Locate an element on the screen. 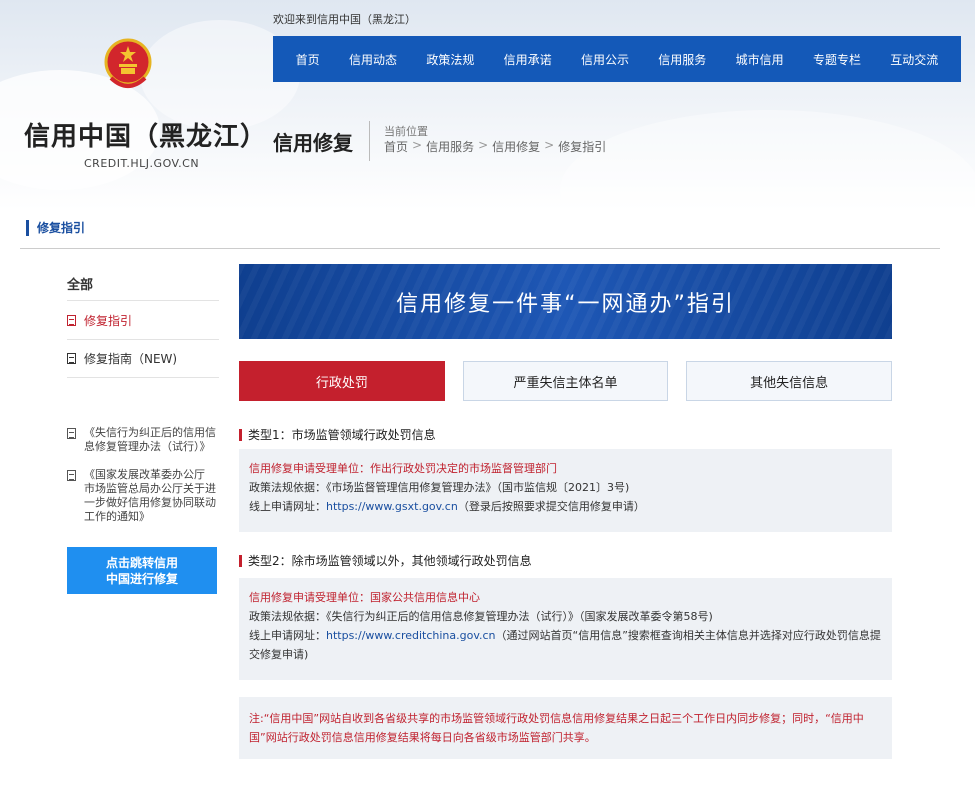 Image resolution: width=975 pixels, height=790 pixels. sidebar-item-repair-manual: 修复指南（NEW) is located at coordinates (143, 358).